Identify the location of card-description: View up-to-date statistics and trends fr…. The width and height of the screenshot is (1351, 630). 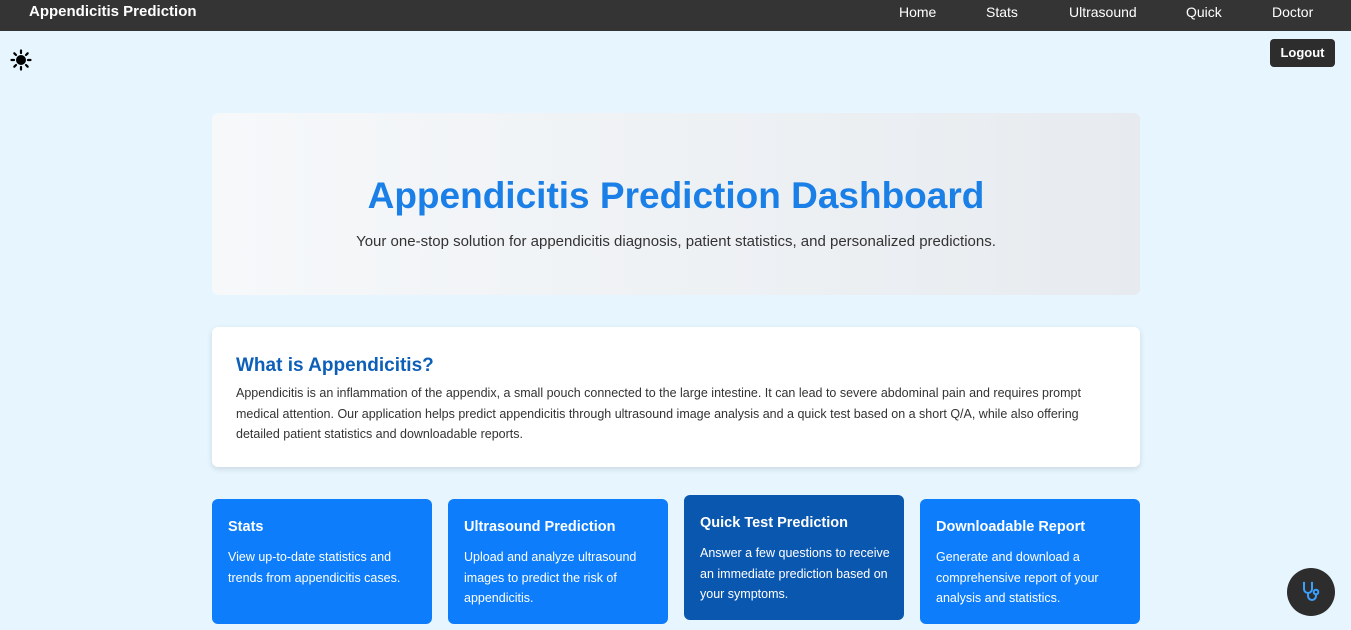
(314, 567).